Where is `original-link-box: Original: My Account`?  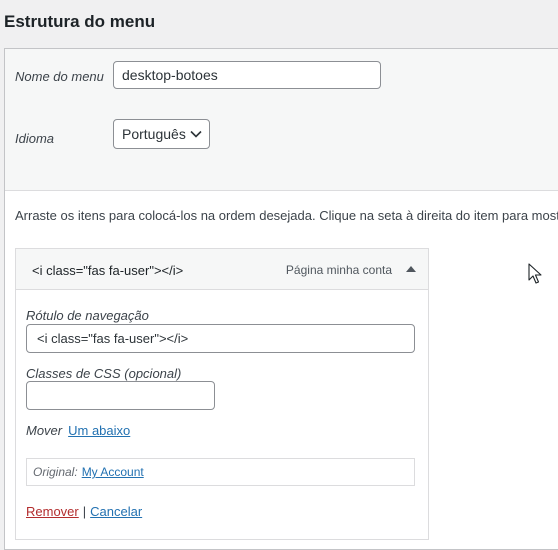
original-link-box: Original: My Account is located at coordinates (220, 472).